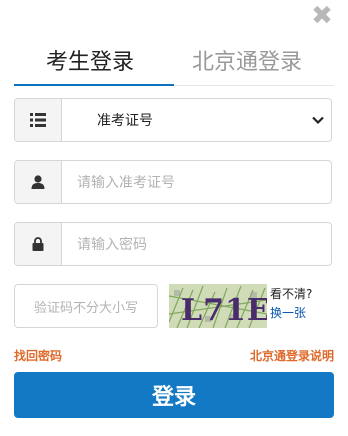 Image resolution: width=348 pixels, height=436 pixels. Describe the element at coordinates (247, 63) in the screenshot. I see `tab-bjt-login: 北京通登录` at that location.